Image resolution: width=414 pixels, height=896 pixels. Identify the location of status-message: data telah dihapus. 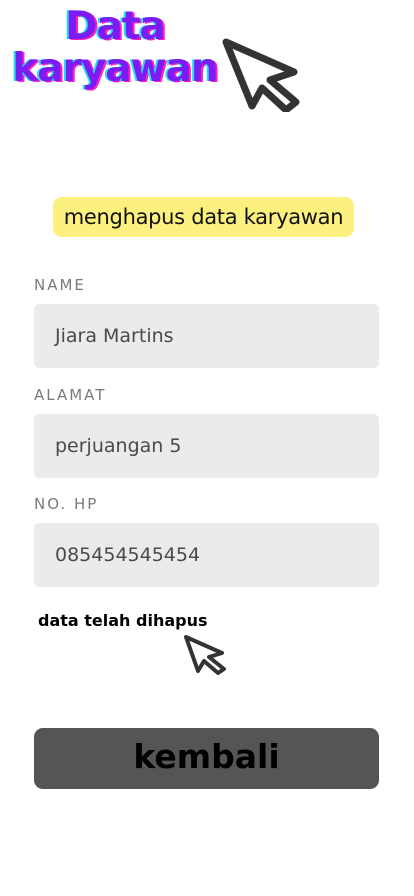
(123, 620).